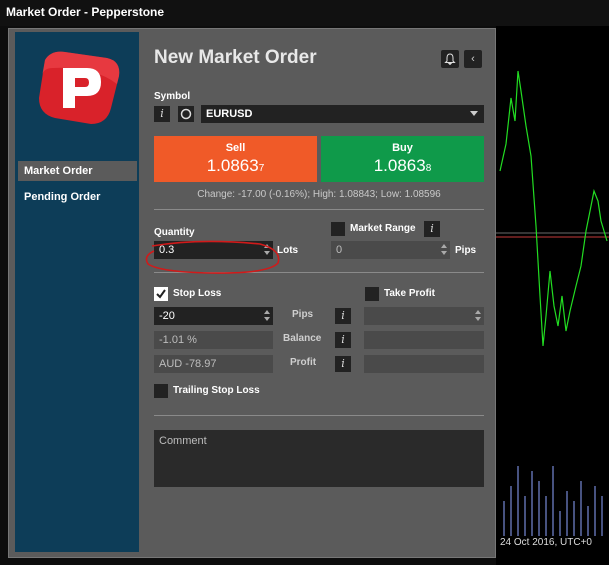  What do you see at coordinates (161, 391) in the screenshot?
I see `trailing-stop-loss-checkbox` at bounding box center [161, 391].